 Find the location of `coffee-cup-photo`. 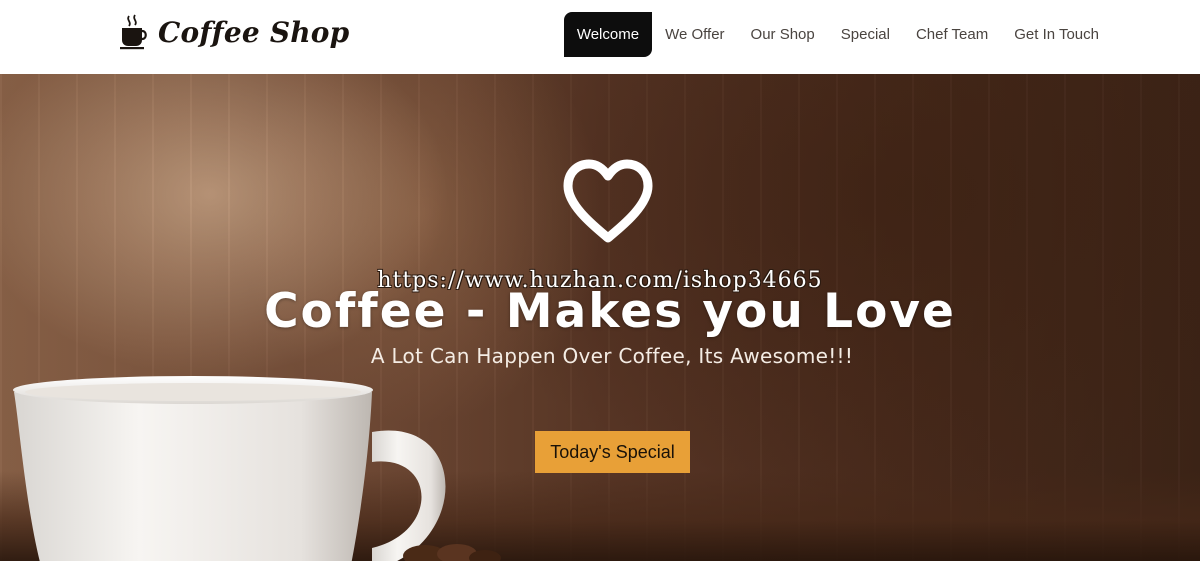

coffee-cup-photo is located at coordinates (229, 468).